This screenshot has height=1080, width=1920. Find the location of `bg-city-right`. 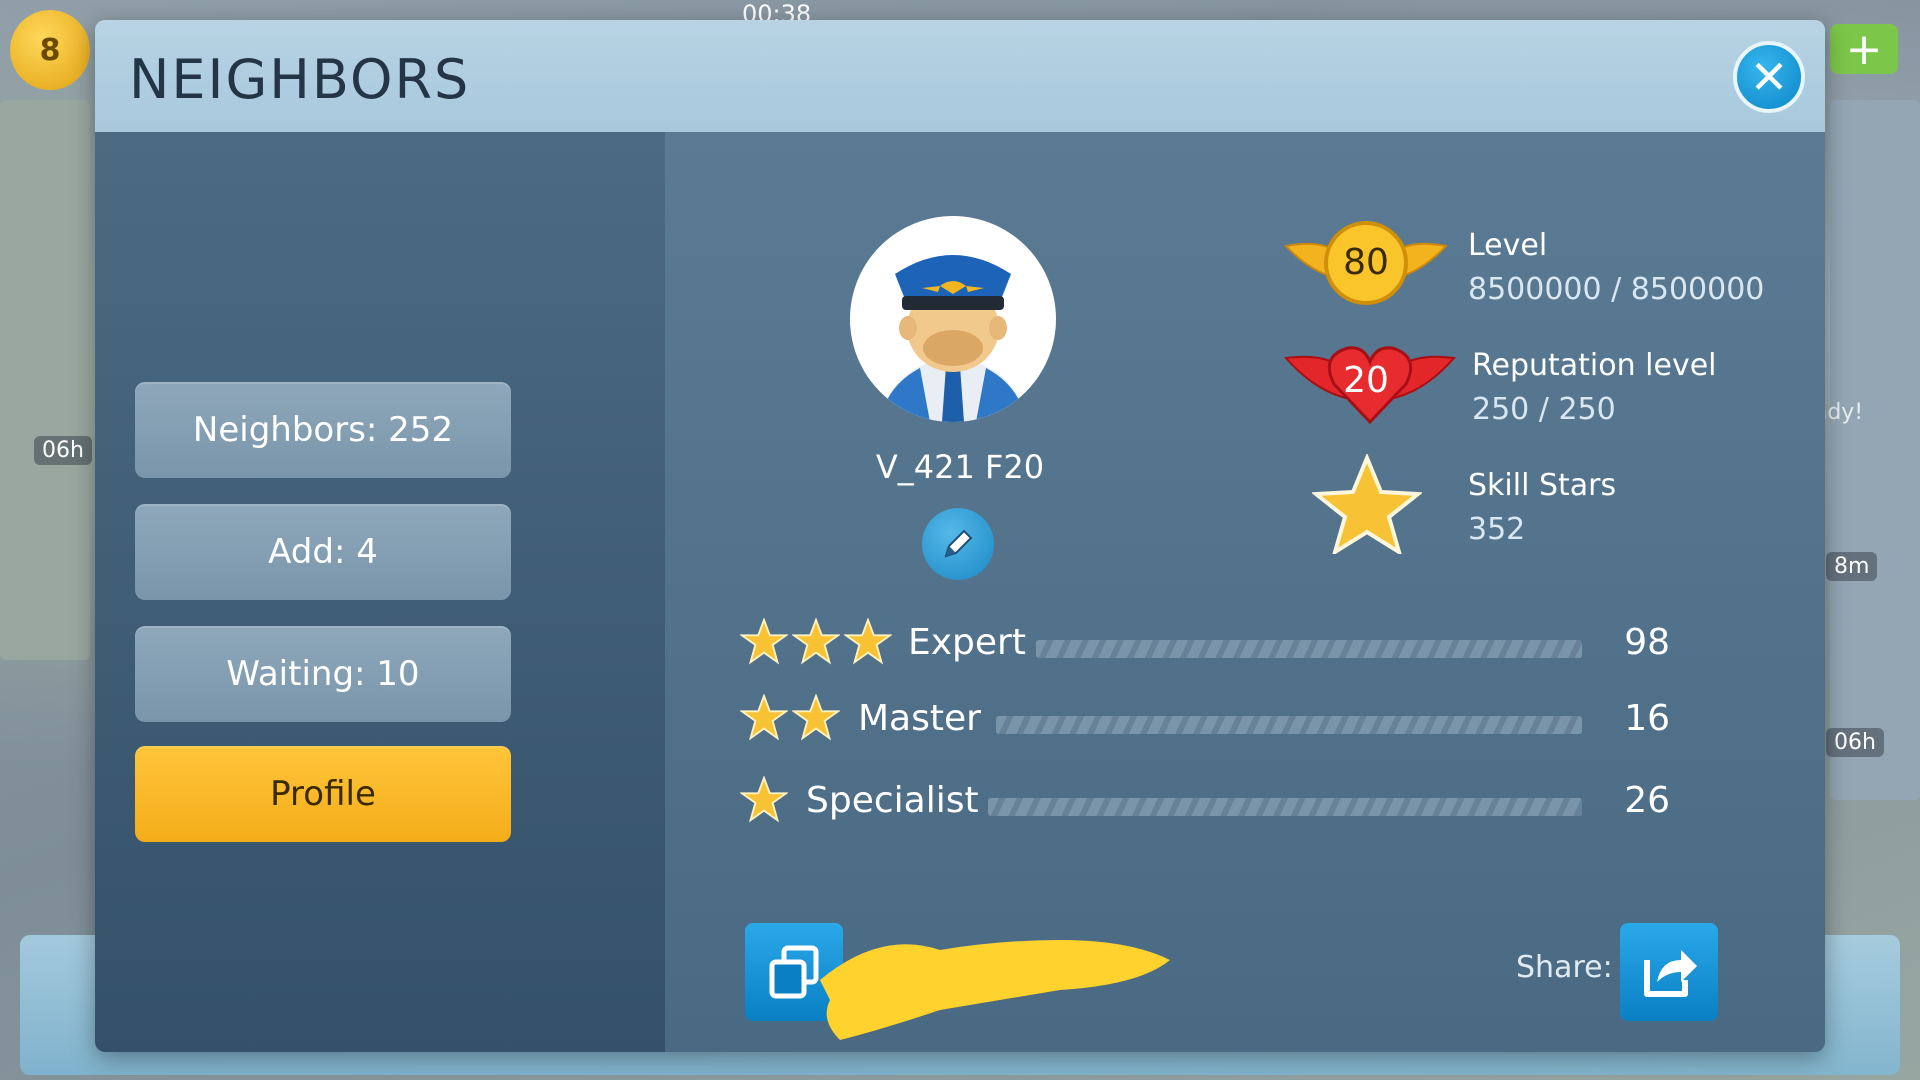

bg-city-right is located at coordinates (1875, 450).